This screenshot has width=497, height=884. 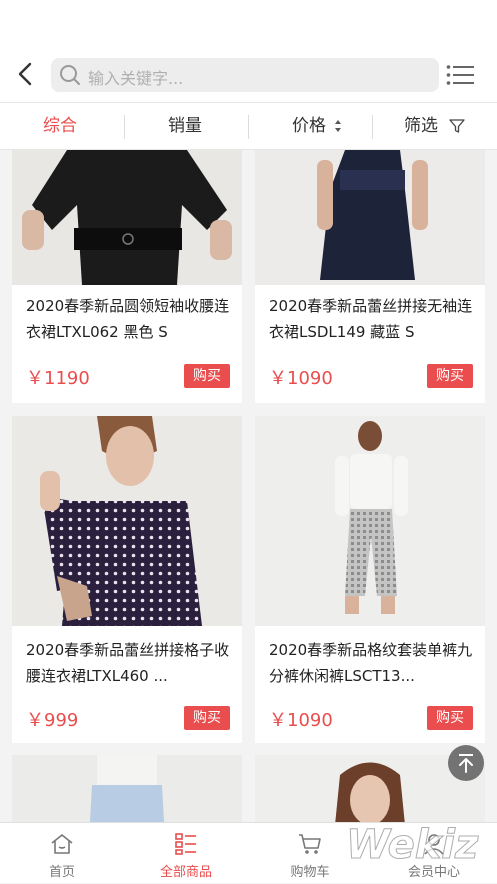 I want to click on nav-home: 首页, so click(x=62, y=853).